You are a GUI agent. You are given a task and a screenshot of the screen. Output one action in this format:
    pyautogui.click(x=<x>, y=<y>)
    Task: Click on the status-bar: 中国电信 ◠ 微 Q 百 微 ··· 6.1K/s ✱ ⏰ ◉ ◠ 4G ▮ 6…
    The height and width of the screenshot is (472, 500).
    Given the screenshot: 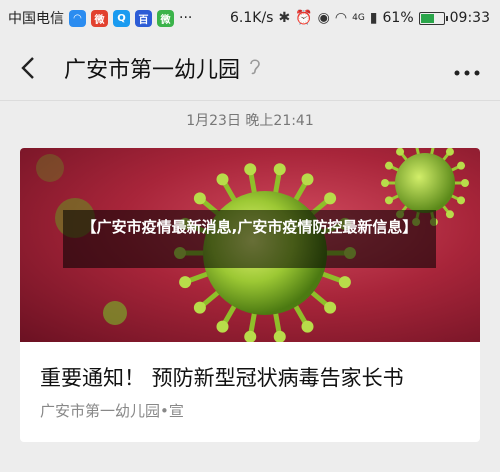 What is the action you would take?
    pyautogui.click(x=250, y=18)
    